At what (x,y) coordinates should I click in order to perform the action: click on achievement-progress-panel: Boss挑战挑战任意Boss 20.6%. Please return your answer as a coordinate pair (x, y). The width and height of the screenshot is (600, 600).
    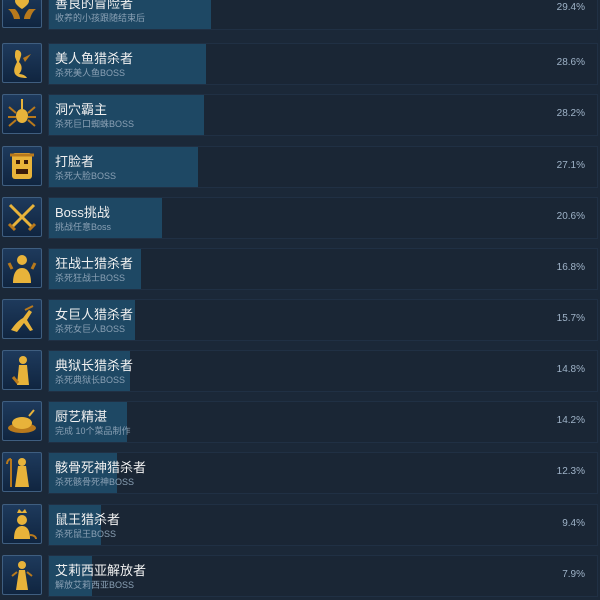
    Looking at the image, I should click on (323, 218).